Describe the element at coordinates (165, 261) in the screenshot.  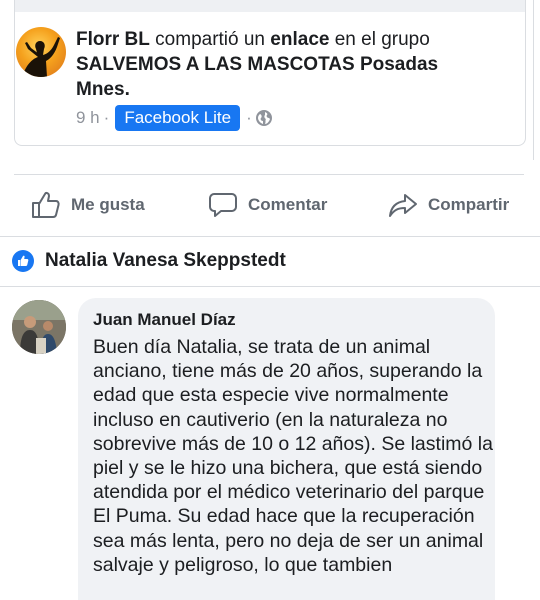
I see `liker-name: Natalia Vanesa Skeppstedt` at that location.